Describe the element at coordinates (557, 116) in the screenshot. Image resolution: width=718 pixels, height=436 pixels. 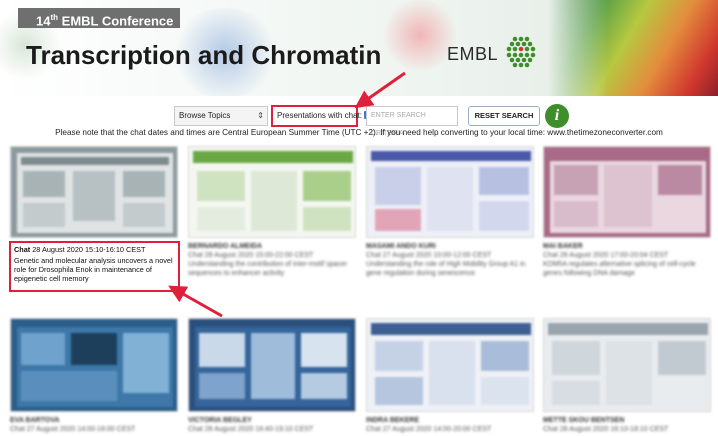
I see `info-icon: i` at that location.